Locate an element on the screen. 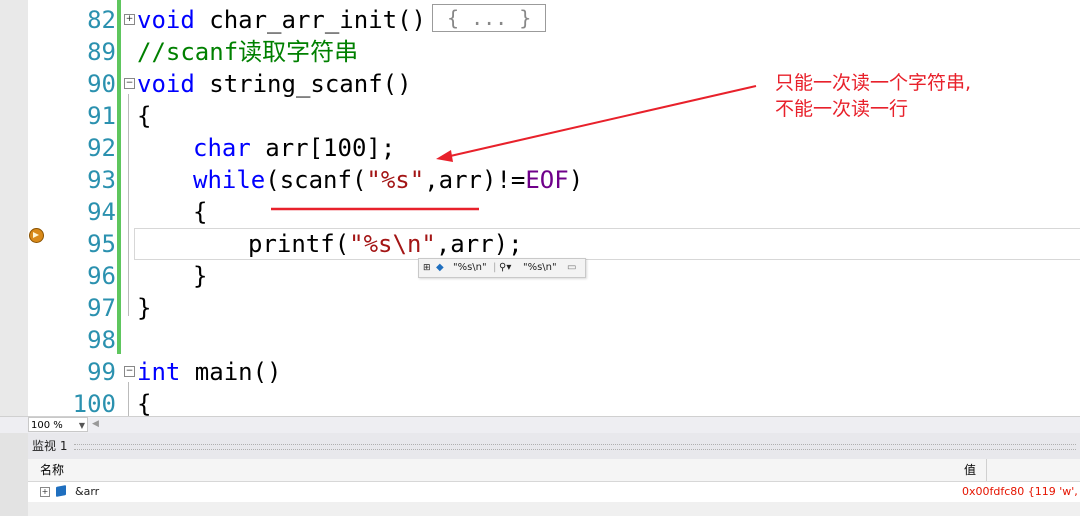  expand-icon: ⊞ is located at coordinates (427, 268).